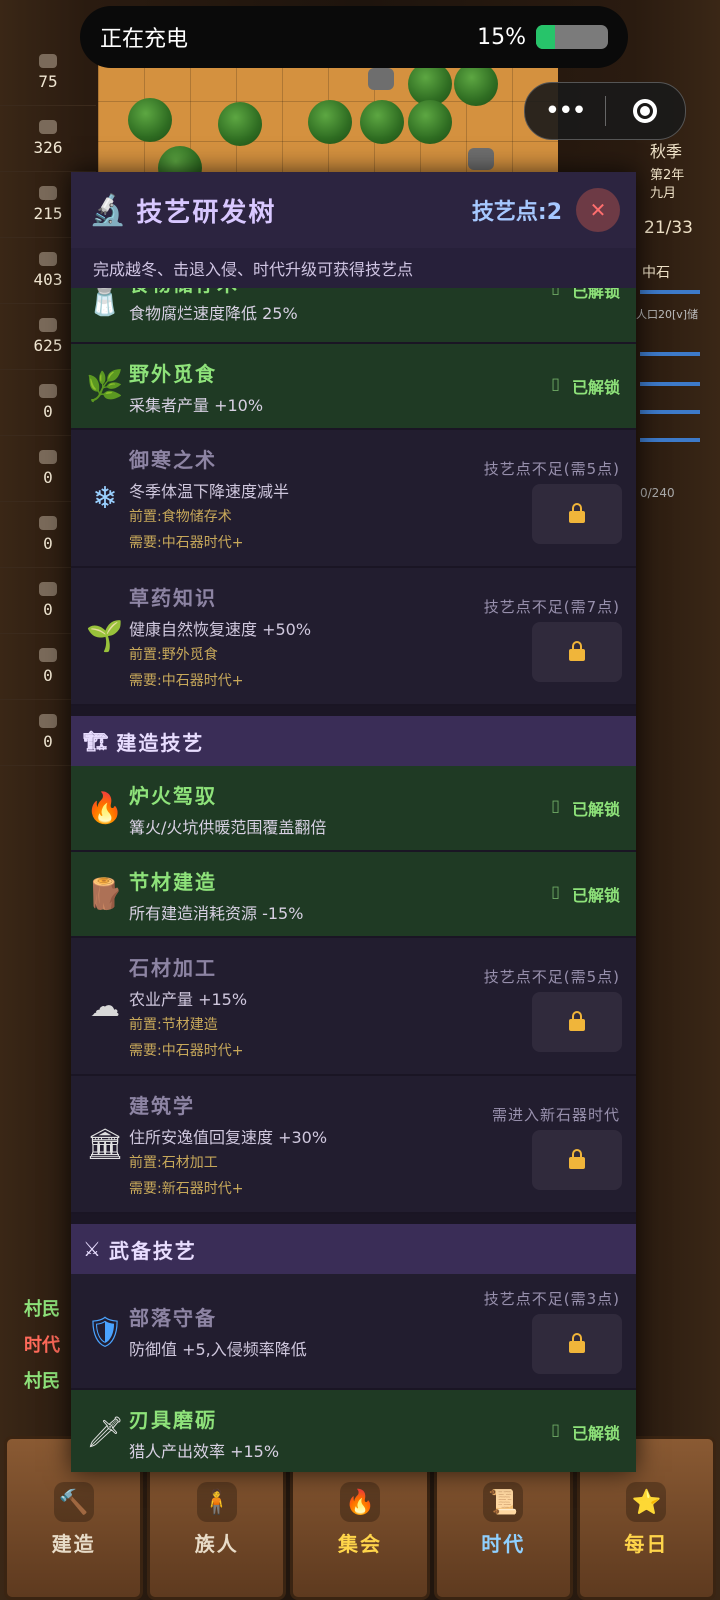  What do you see at coordinates (188, 999) in the screenshot?
I see `tech-desc: 农业产量 +15%` at bounding box center [188, 999].